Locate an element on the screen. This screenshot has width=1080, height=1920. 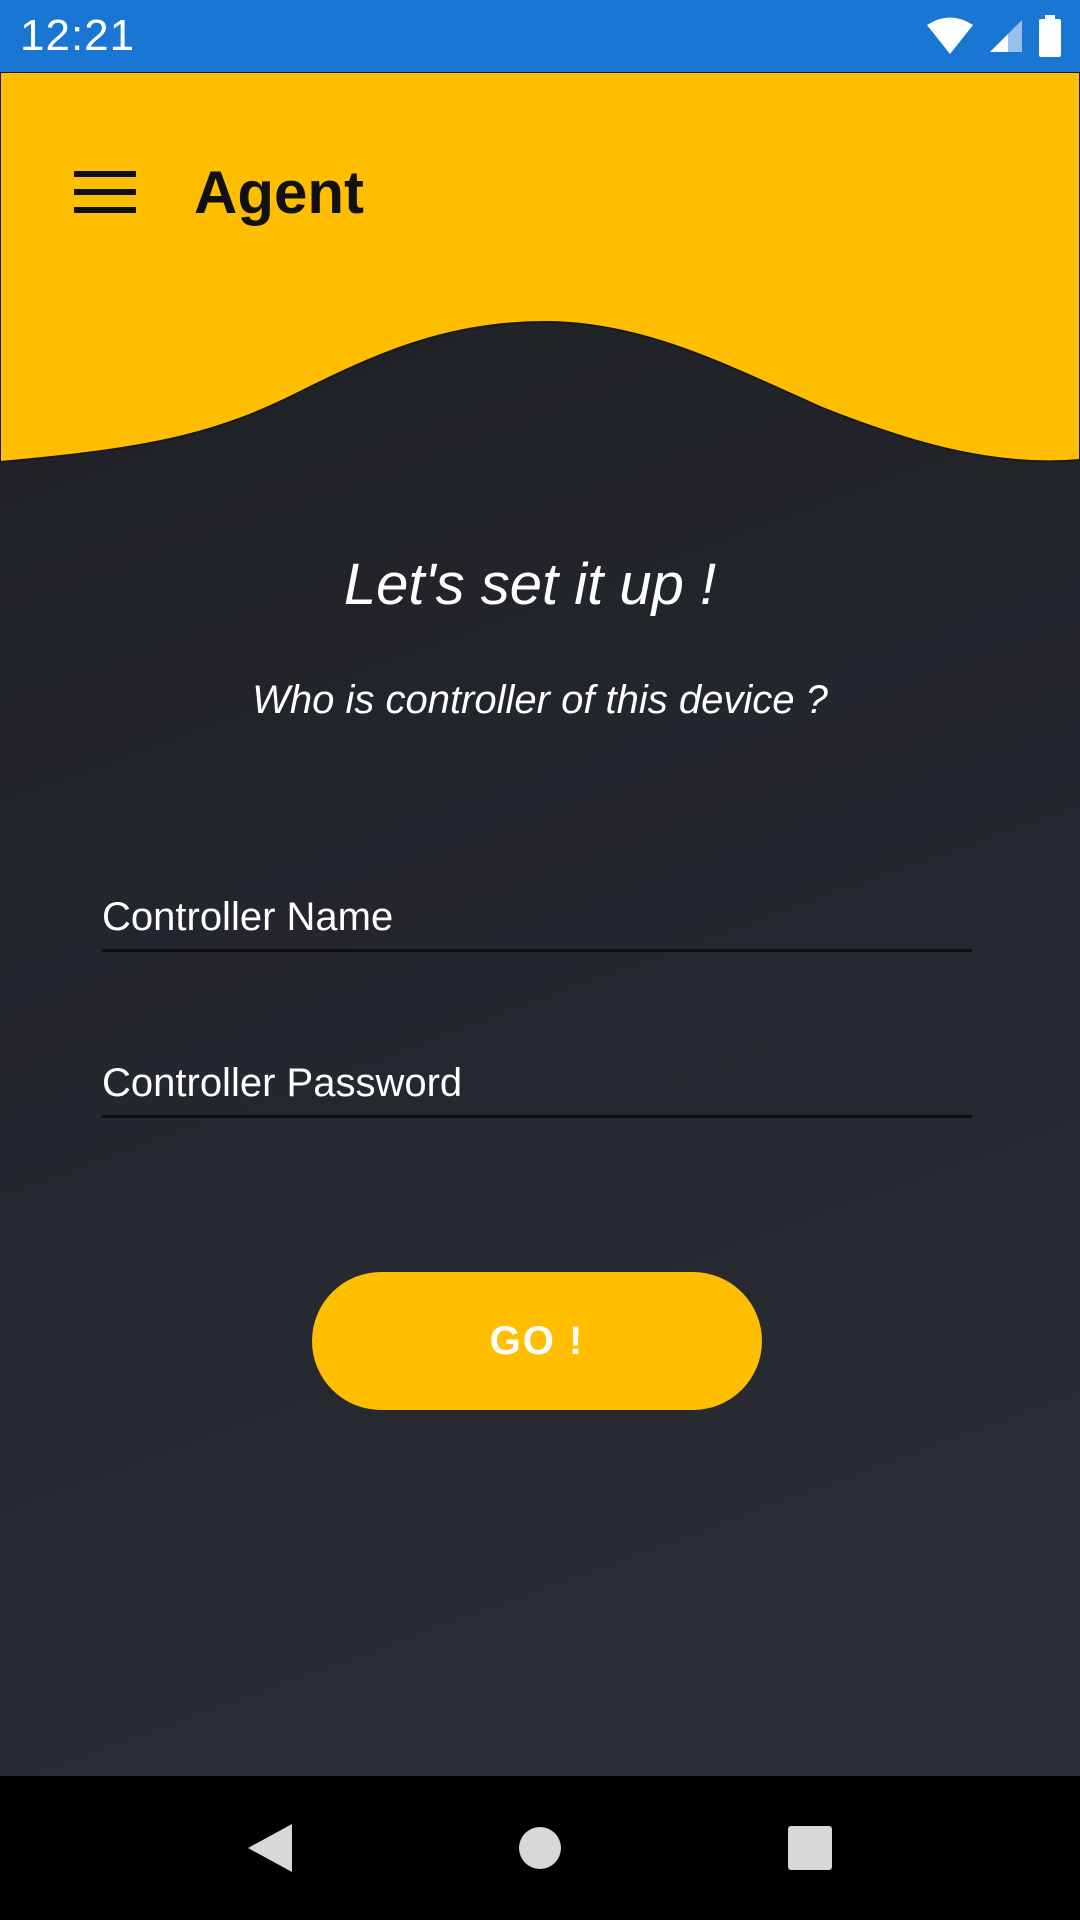
navigation-bar is located at coordinates (540, 1848).